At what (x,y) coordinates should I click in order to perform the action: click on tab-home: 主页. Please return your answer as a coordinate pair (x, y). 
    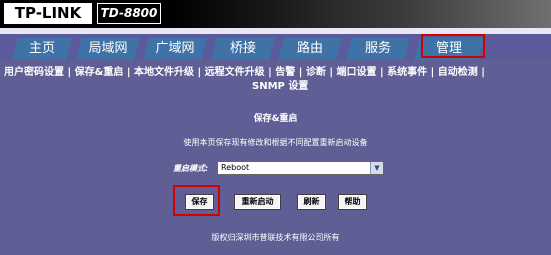
    Looking at the image, I should click on (42, 49).